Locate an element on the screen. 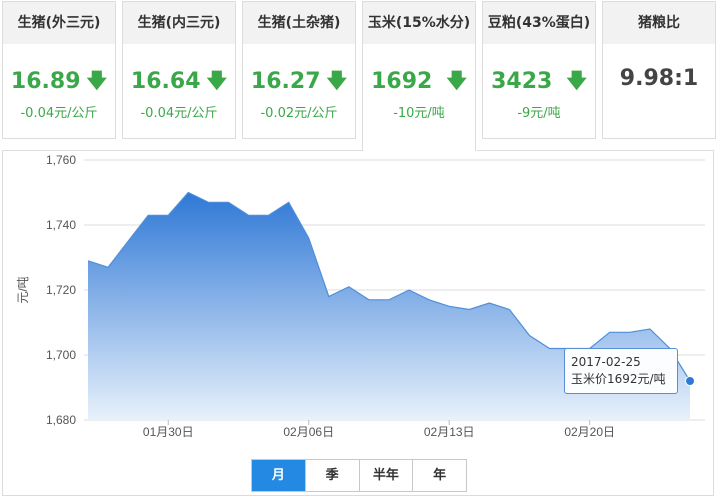 The width and height of the screenshot is (728, 498). tab-quarter: 季 is located at coordinates (332, 475).